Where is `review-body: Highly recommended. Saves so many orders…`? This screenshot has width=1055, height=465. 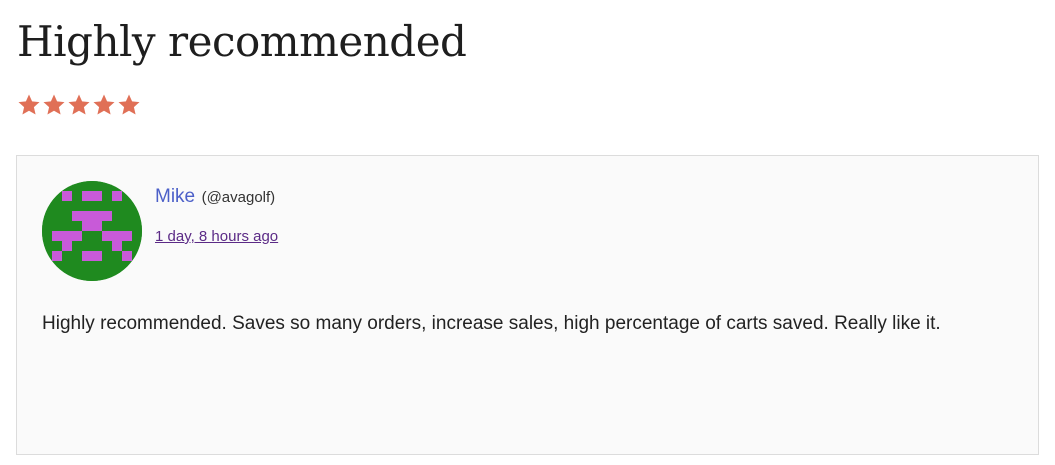
review-body: Highly recommended. Saves so many orders… is located at coordinates (491, 323).